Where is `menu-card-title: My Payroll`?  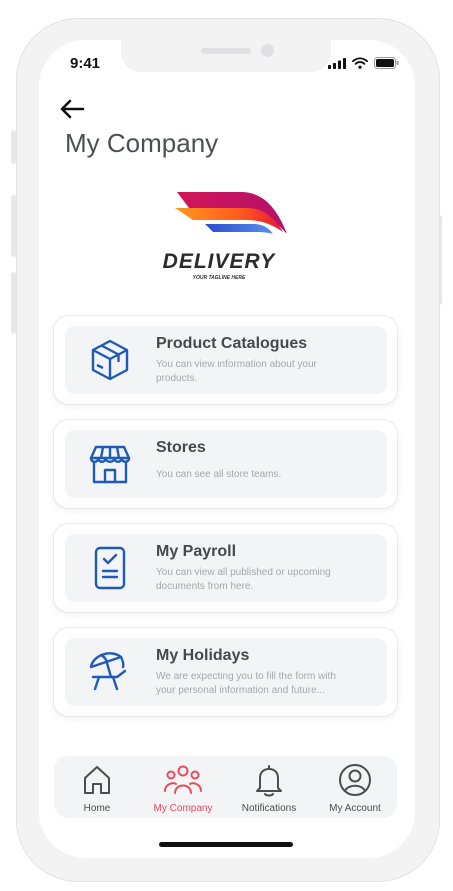
menu-card-title: My Payroll is located at coordinates (196, 551).